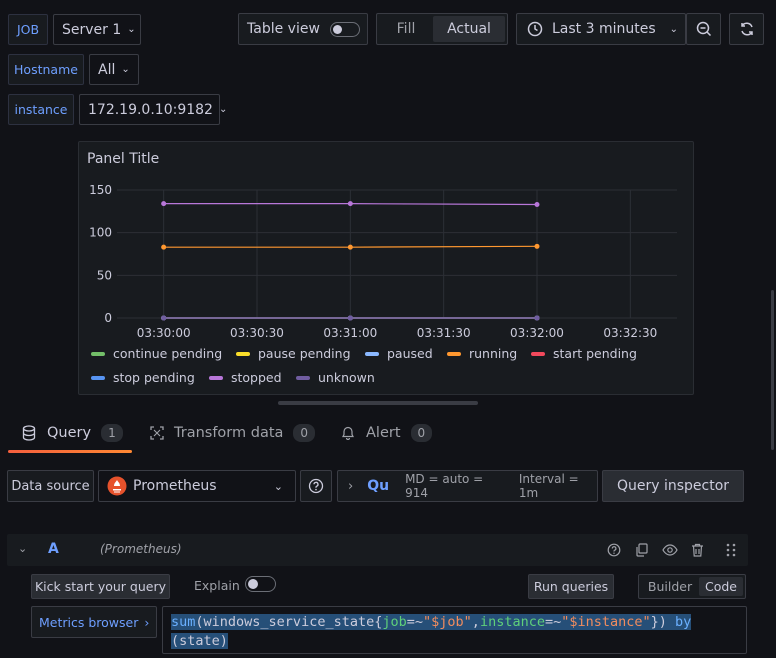 This screenshot has width=776, height=658. What do you see at coordinates (469, 29) in the screenshot?
I see `actual-option: Actual` at bounding box center [469, 29].